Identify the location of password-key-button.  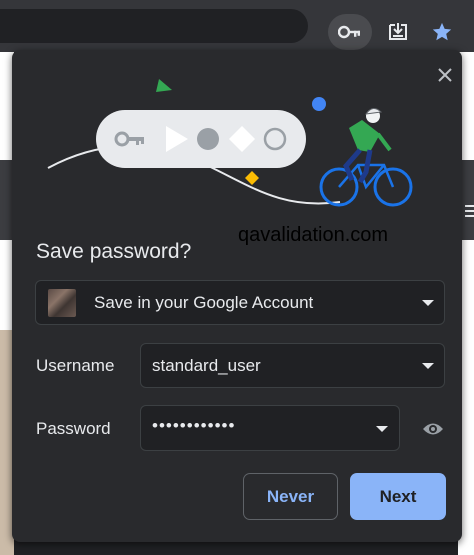
(350, 32).